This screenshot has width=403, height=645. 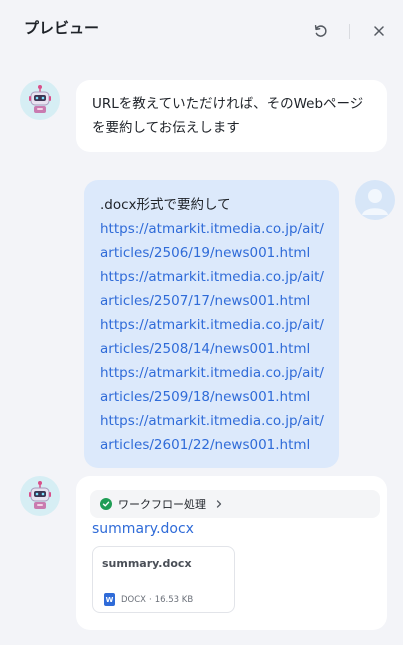 I want to click on file-card-meta: W DOCX · 16.53 KB, so click(x=148, y=599).